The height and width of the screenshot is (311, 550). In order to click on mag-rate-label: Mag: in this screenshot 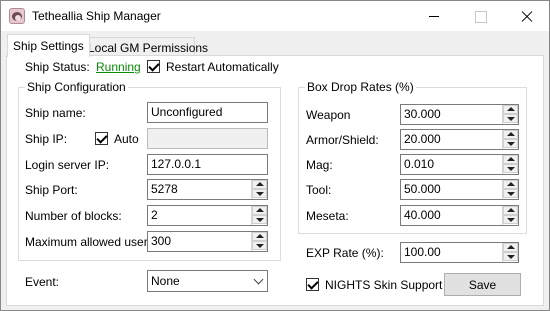, I will do `click(319, 165)`.